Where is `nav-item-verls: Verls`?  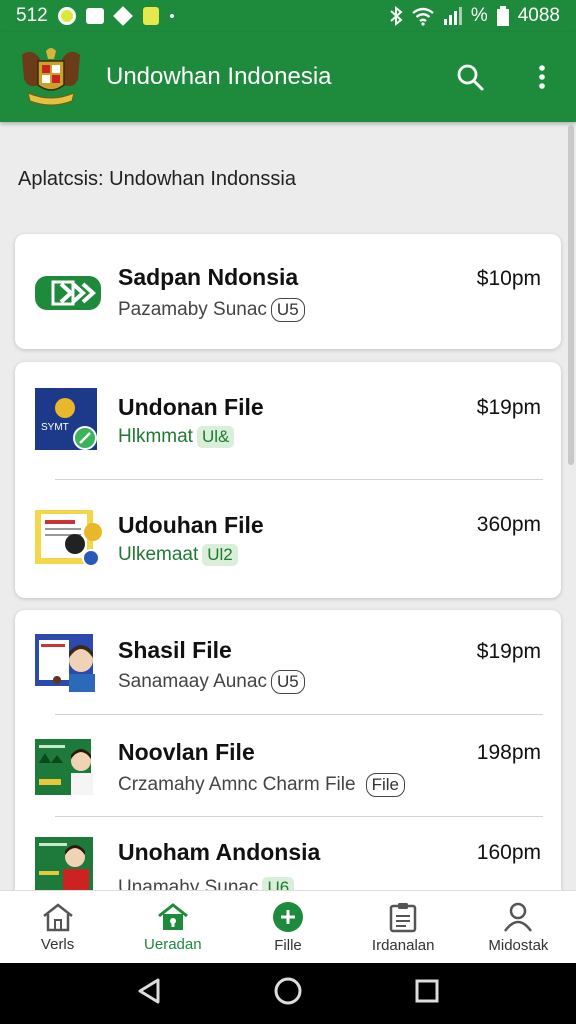 nav-item-verls: Verls is located at coordinates (57, 927).